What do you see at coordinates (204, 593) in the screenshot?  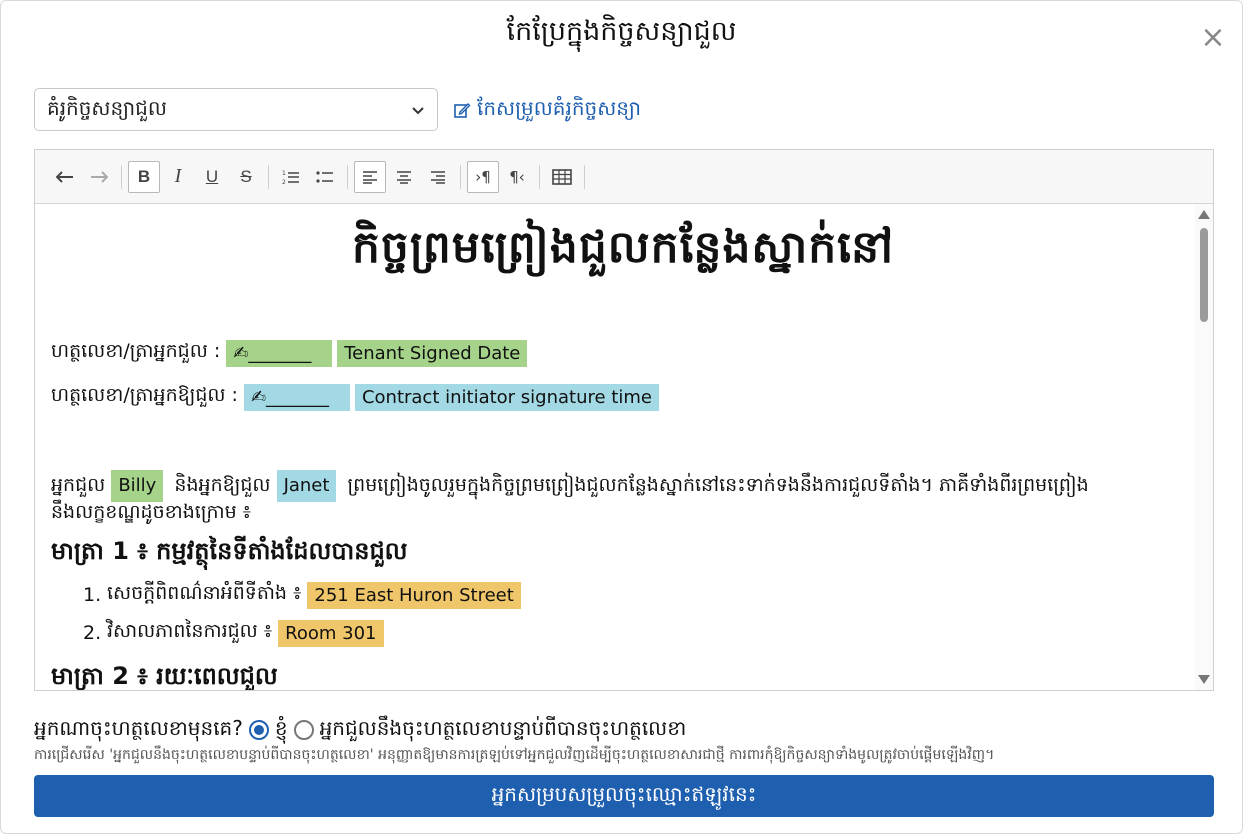 I see `location-description-label: សេចក្តីពិពណ៌នាអំពីទីតាំង ៖` at bounding box center [204, 593].